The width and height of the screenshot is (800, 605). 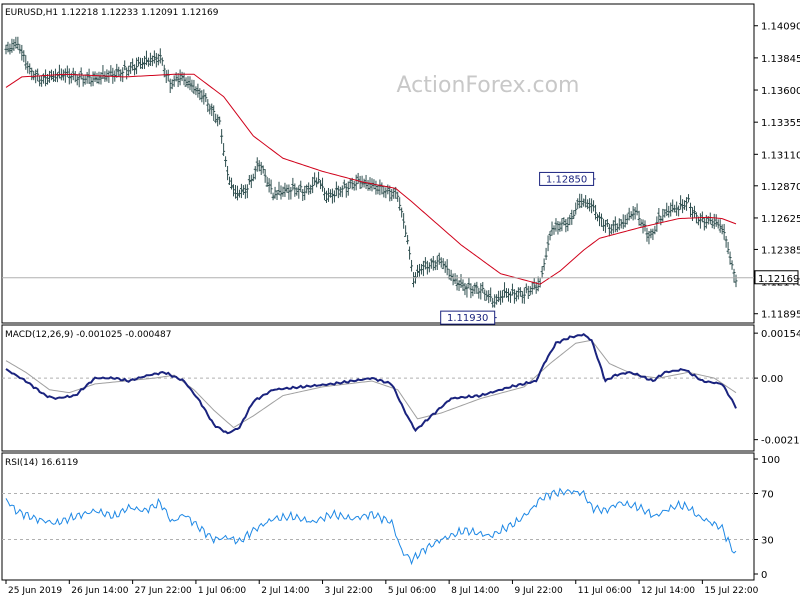 I want to click on rsi-line, so click(x=371, y=526).